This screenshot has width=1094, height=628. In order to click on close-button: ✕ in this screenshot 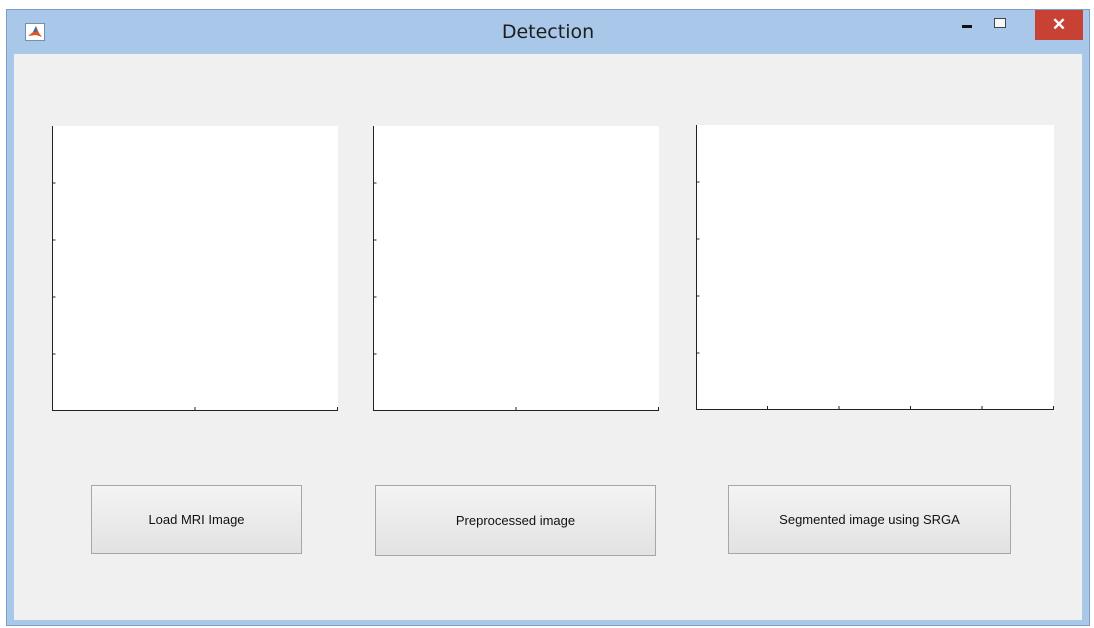, I will do `click(1059, 25)`.